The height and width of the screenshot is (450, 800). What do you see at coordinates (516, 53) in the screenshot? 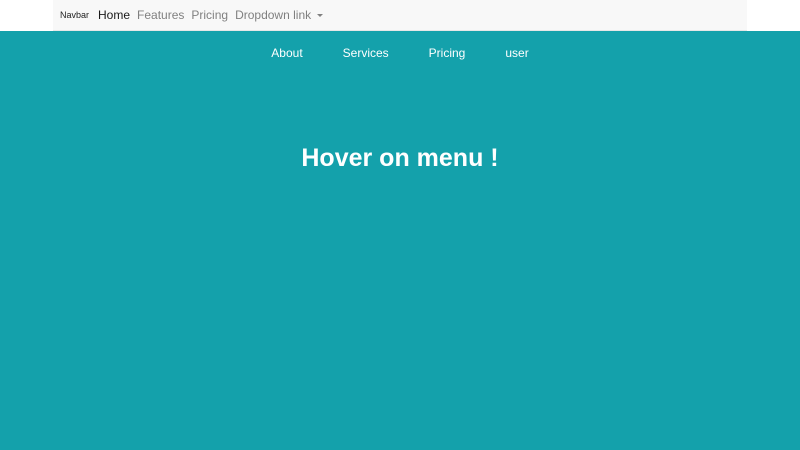
I see `menu-item-user: user` at bounding box center [516, 53].